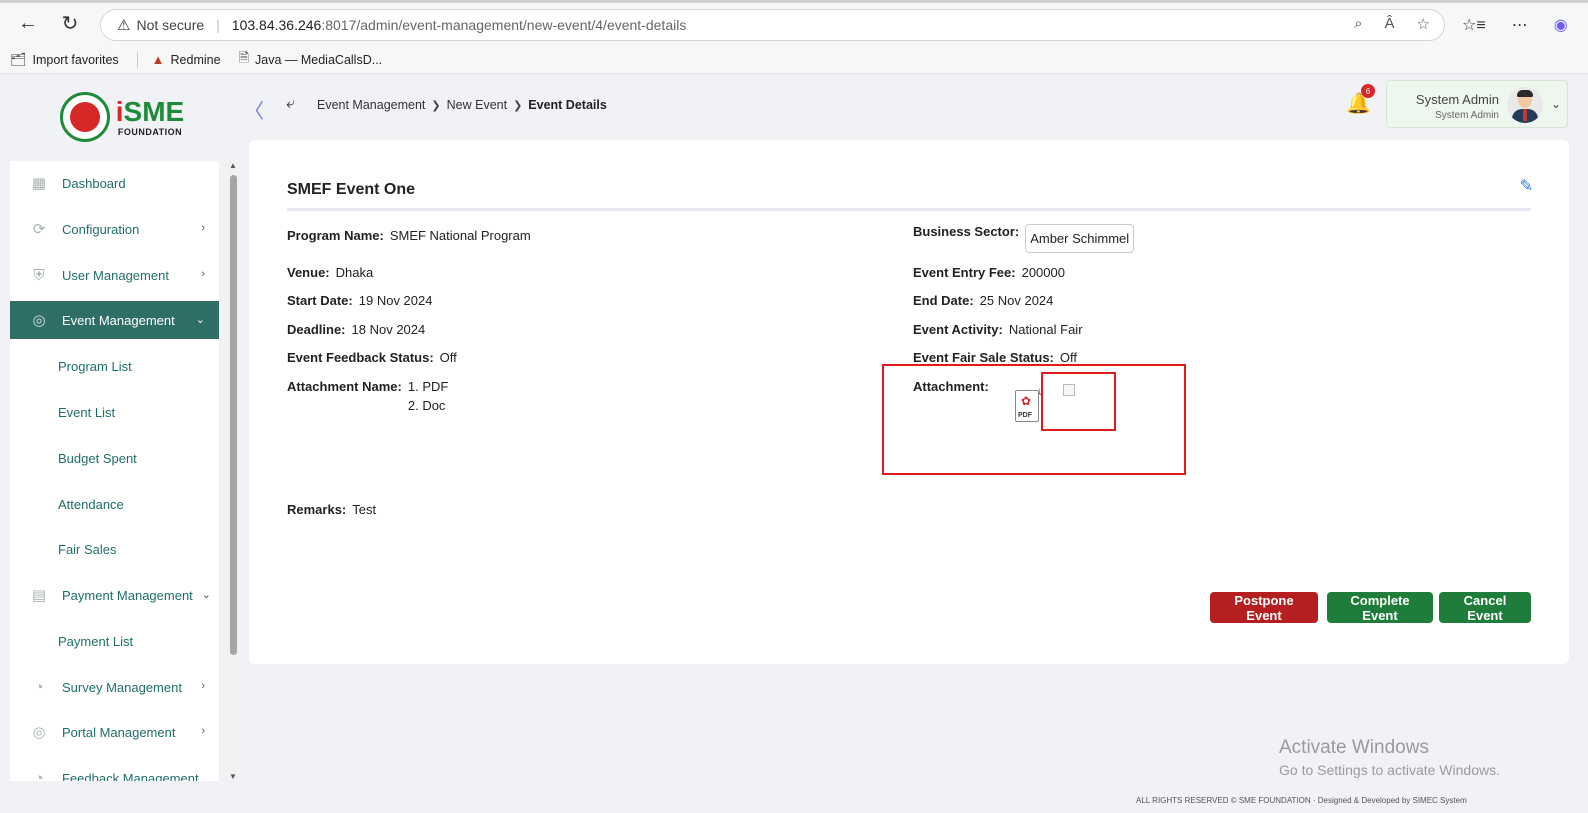  I want to click on sidebar-item-fair-sales: Fair Sales, so click(114, 549).